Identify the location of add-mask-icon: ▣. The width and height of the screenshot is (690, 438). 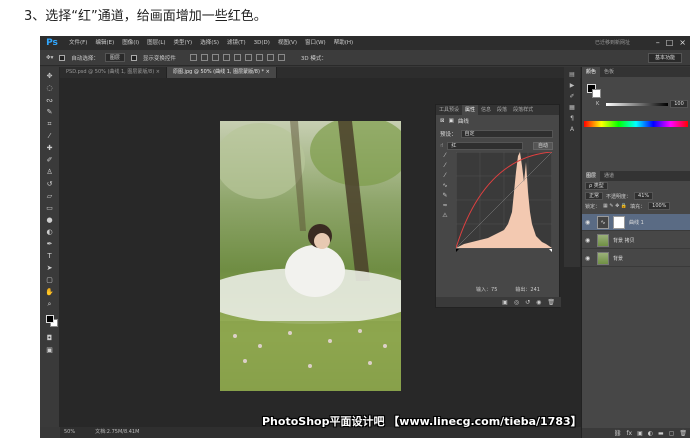
(640, 433).